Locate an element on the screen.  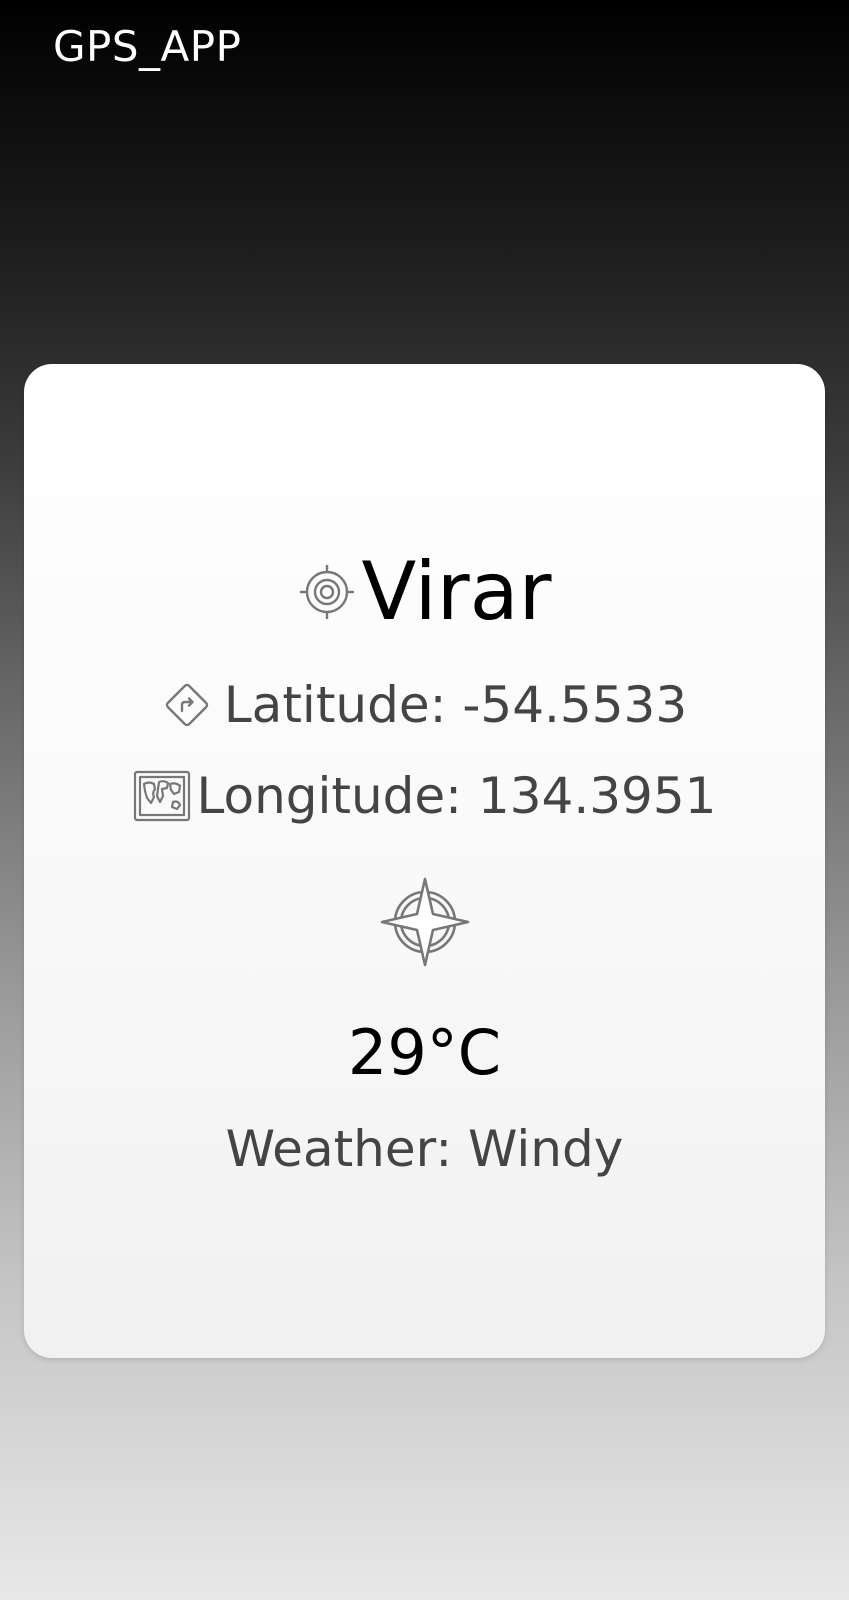
weather-condition: Weather: Windy is located at coordinates (424, 1149).